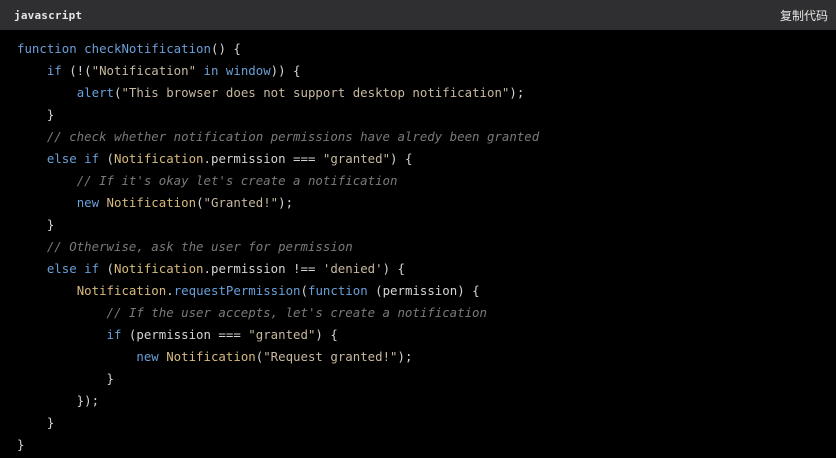 Image resolution: width=836 pixels, height=458 pixels. What do you see at coordinates (248, 70) in the screenshot?
I see `keyword-token: window` at bounding box center [248, 70].